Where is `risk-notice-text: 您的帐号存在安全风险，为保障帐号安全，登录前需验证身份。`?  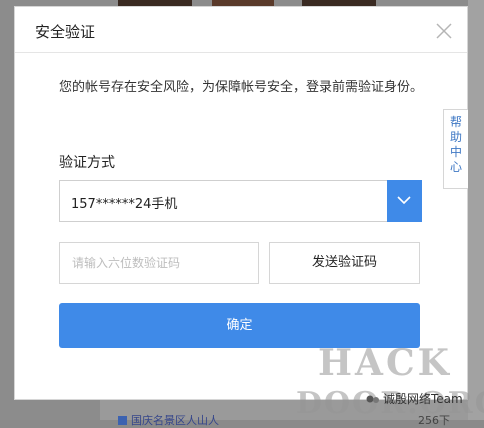 risk-notice-text: 您的帐号存在安全风险，为保障帐号安全，登录前需验证身份。 is located at coordinates (241, 87).